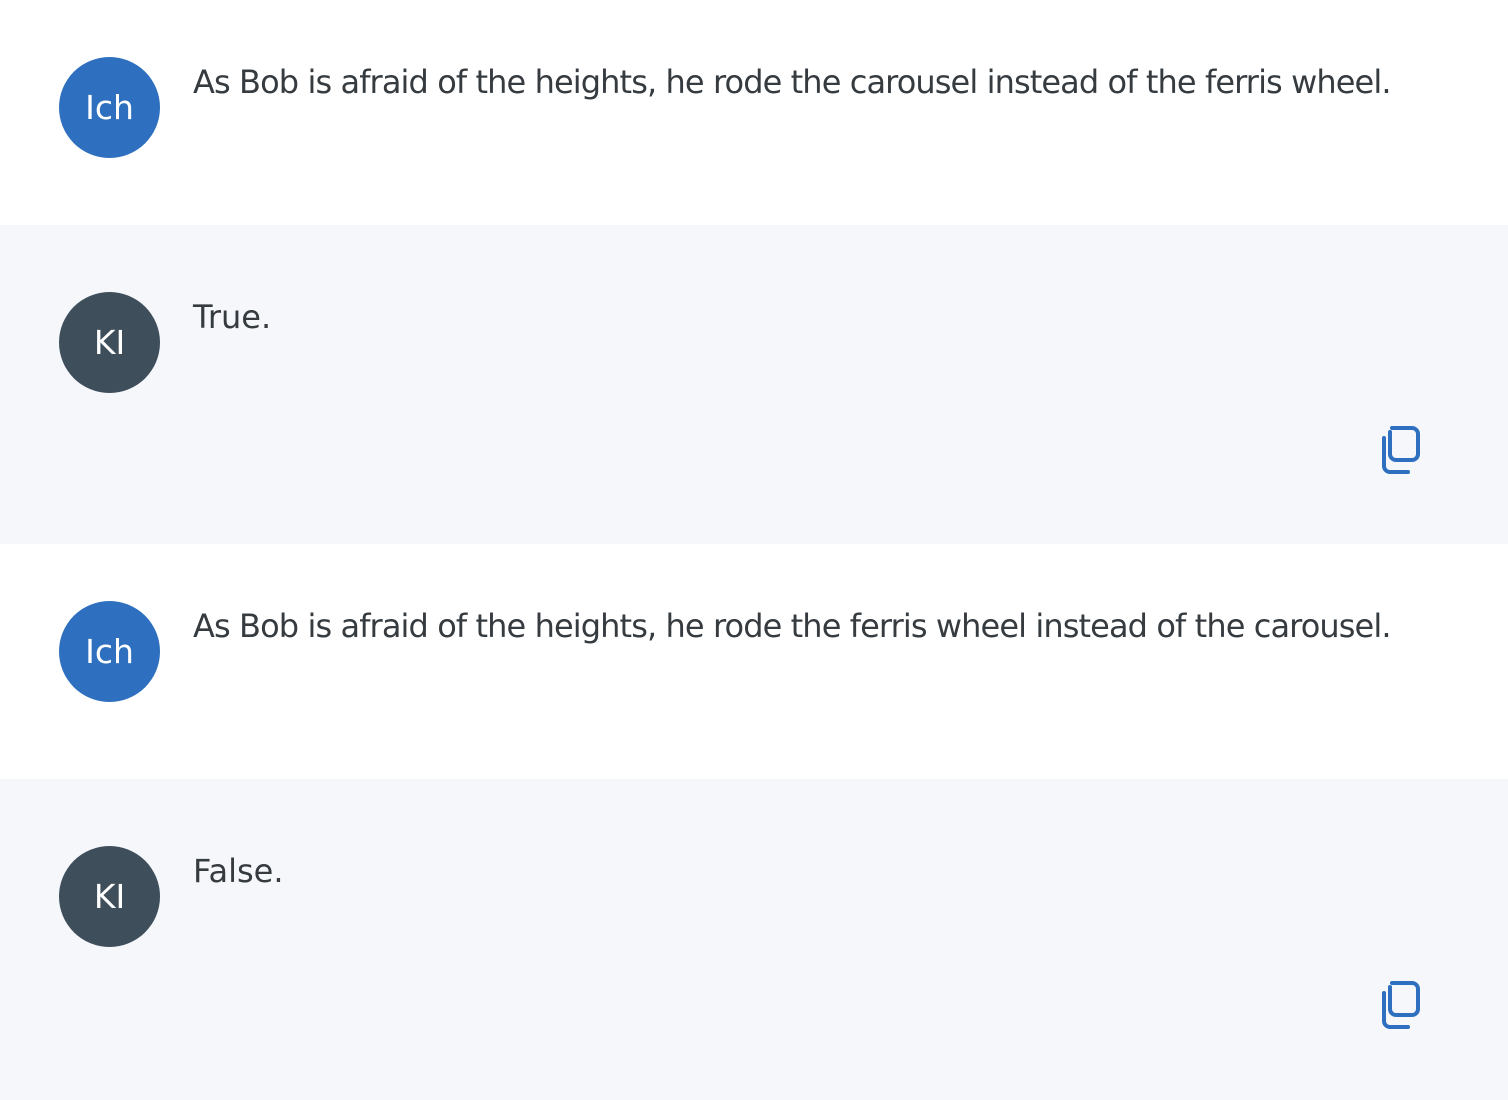 The width and height of the screenshot is (1508, 1100). Describe the element at coordinates (232, 317) in the screenshot. I see `message-text: True.` at that location.